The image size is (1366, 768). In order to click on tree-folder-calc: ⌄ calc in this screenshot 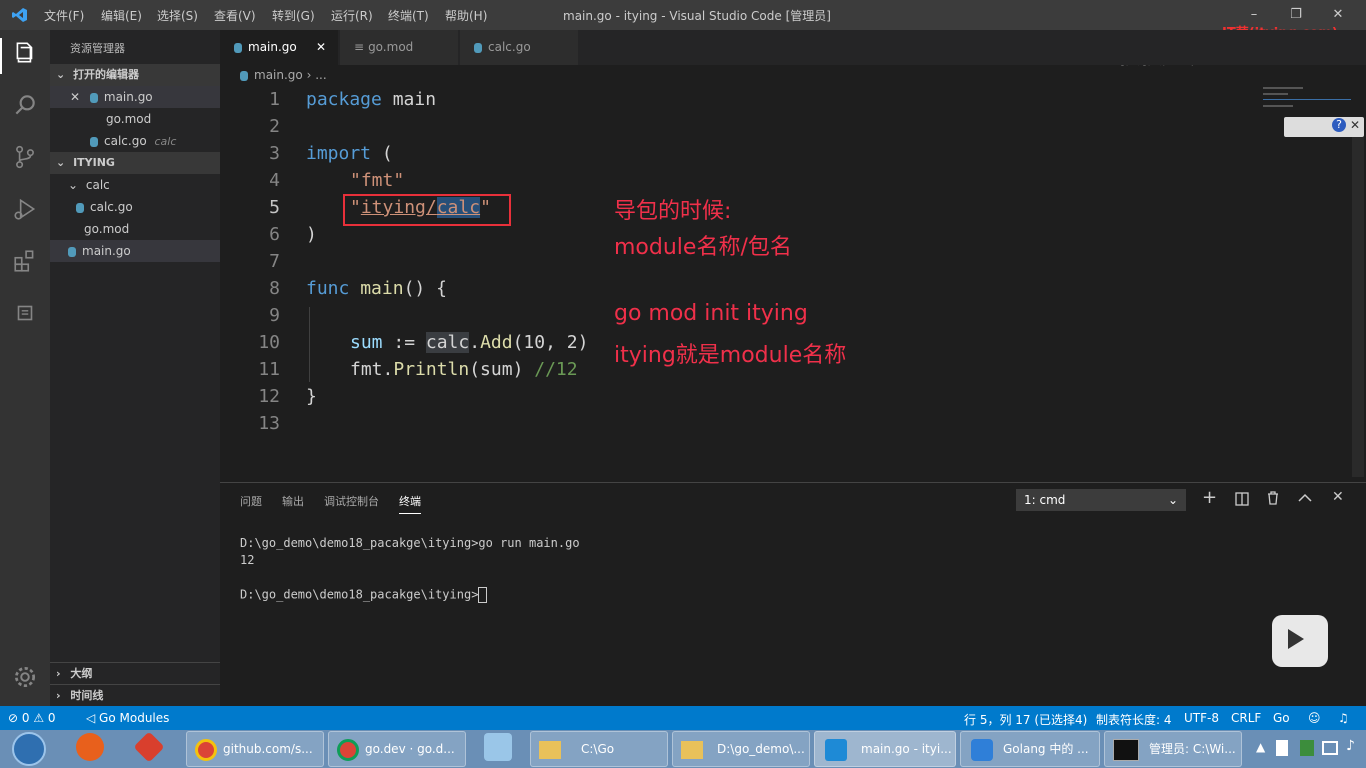, I will do `click(135, 185)`.